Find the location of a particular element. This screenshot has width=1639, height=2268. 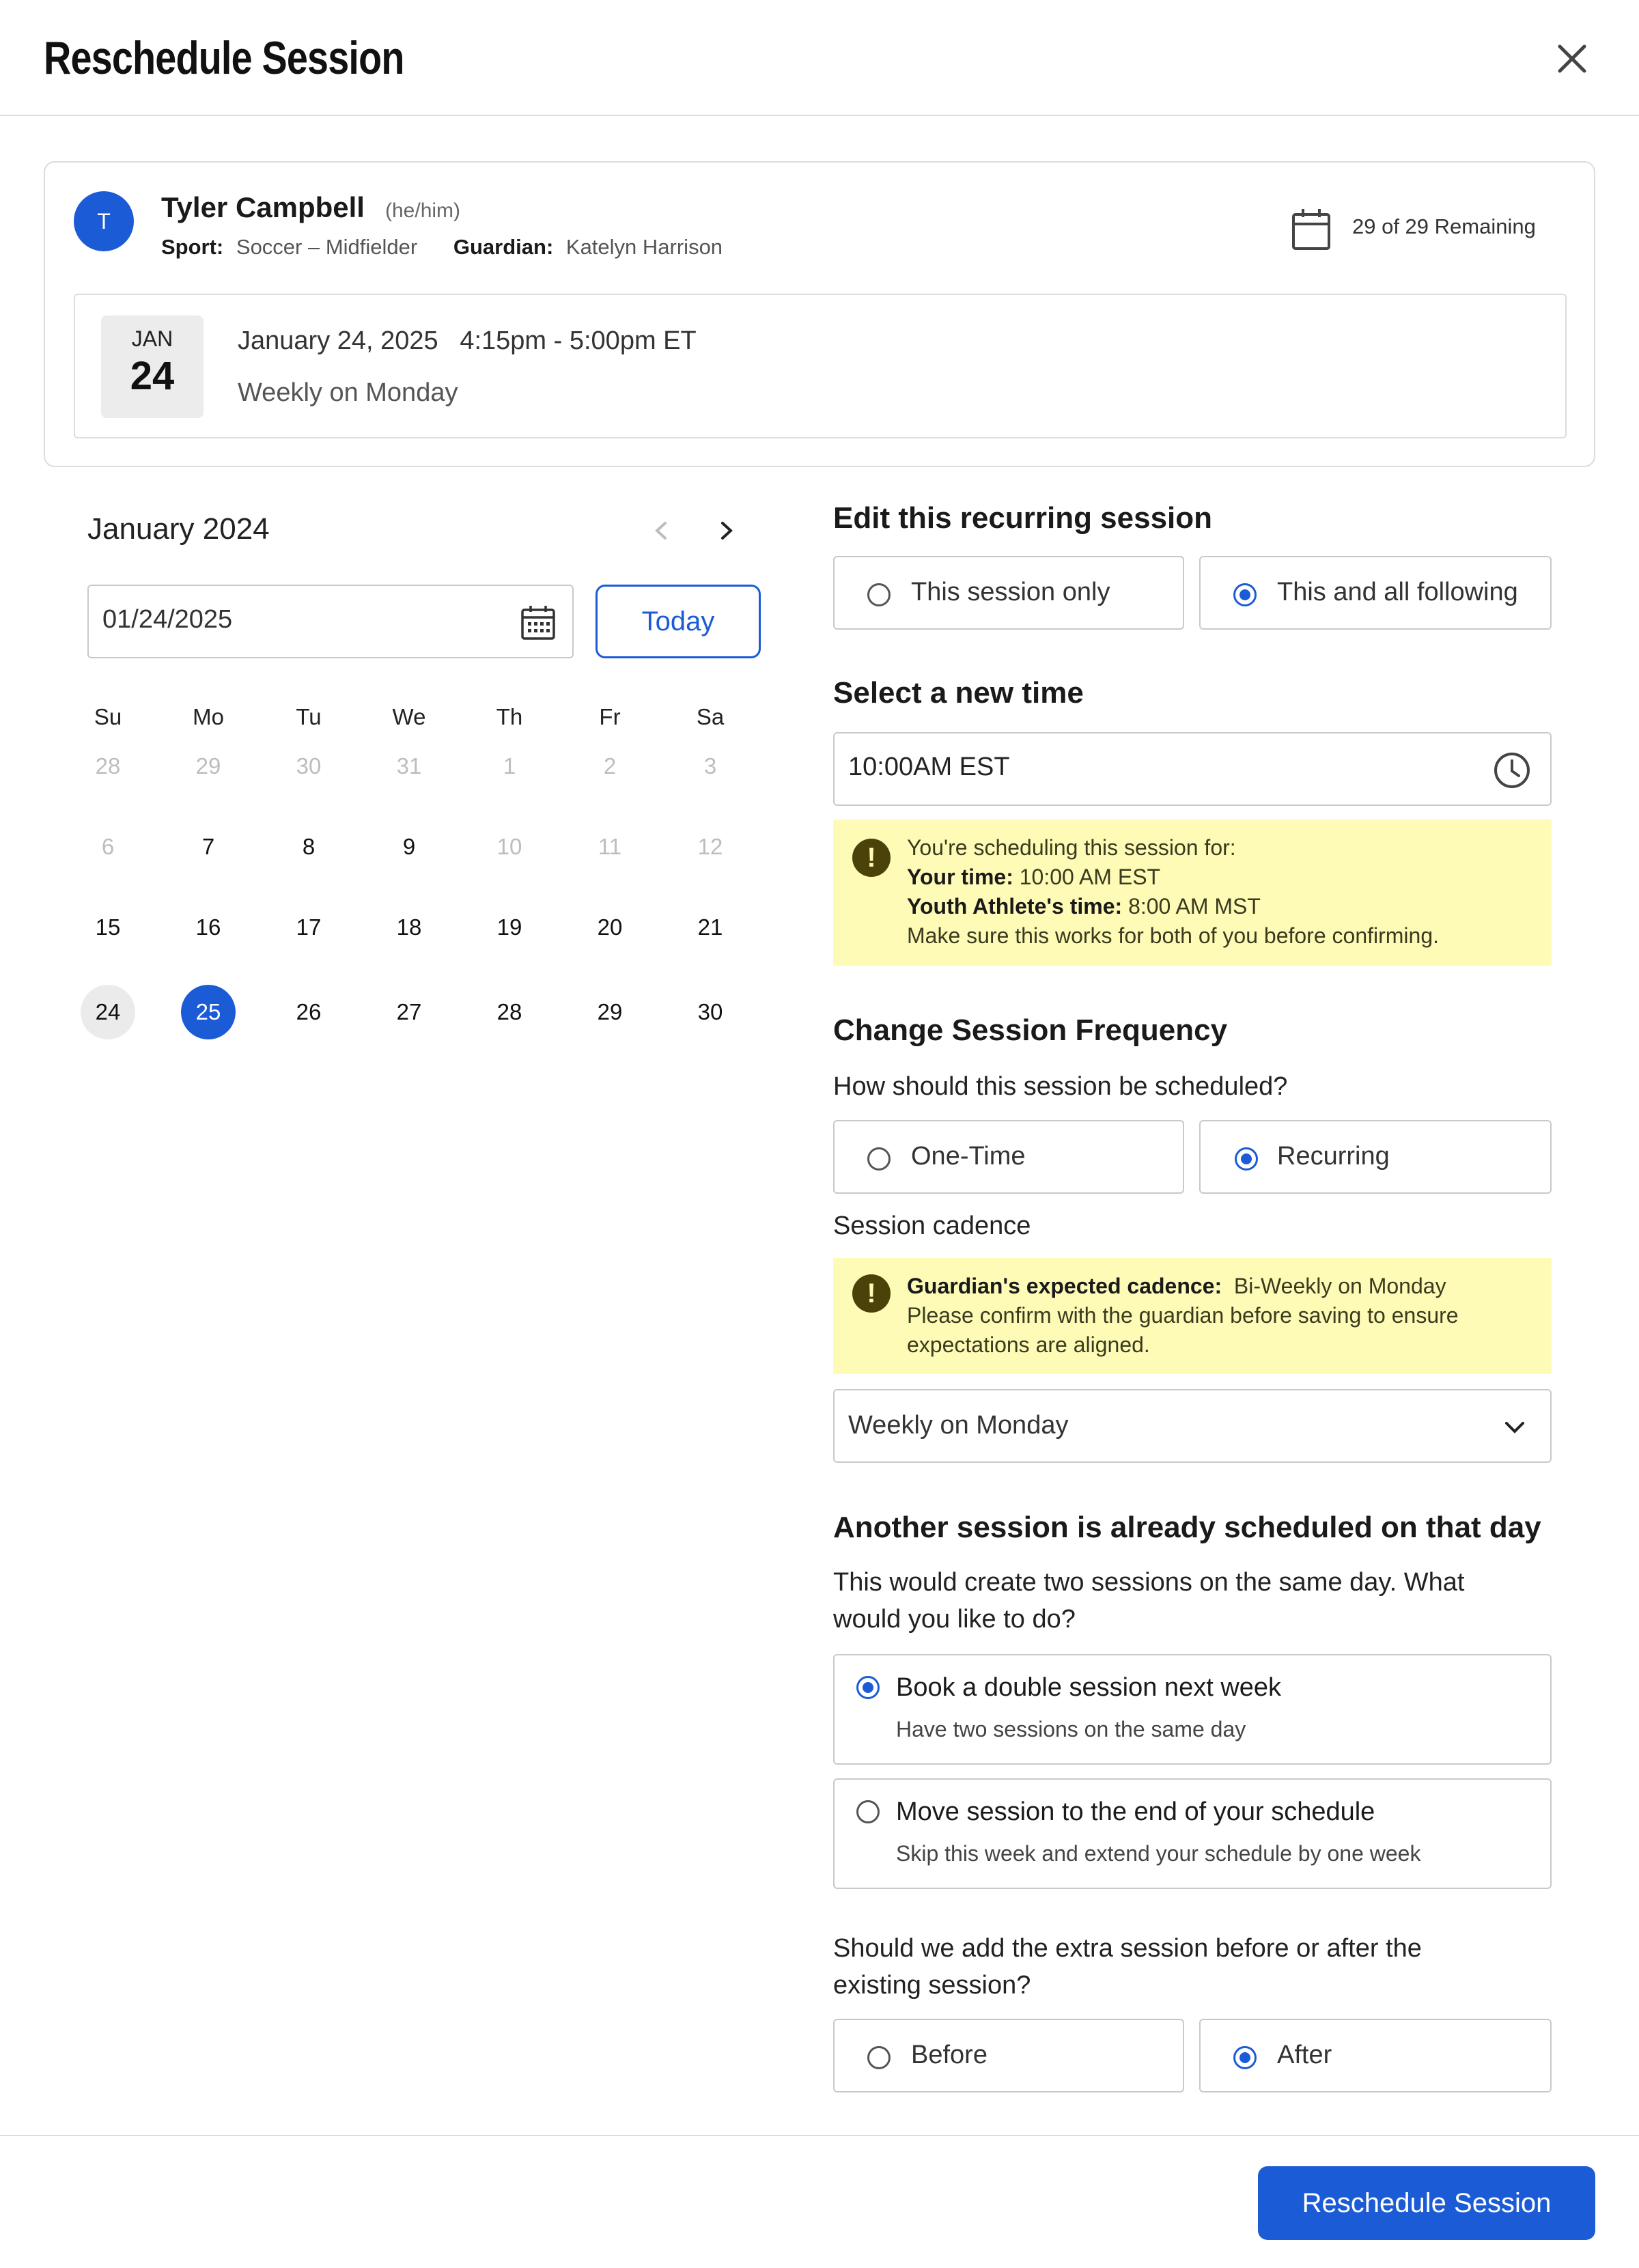

calendar-day: 27 is located at coordinates (409, 1012).